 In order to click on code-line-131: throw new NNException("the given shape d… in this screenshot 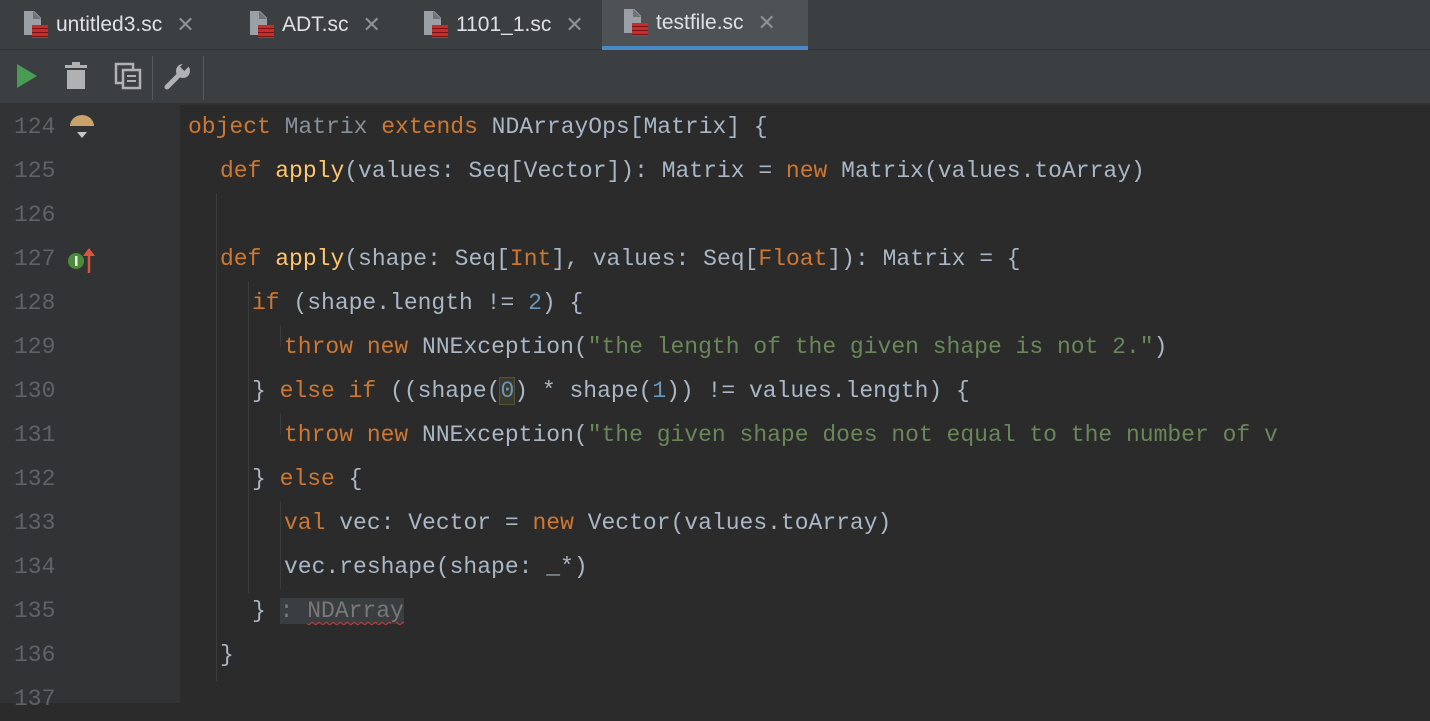, I will do `click(781, 435)`.